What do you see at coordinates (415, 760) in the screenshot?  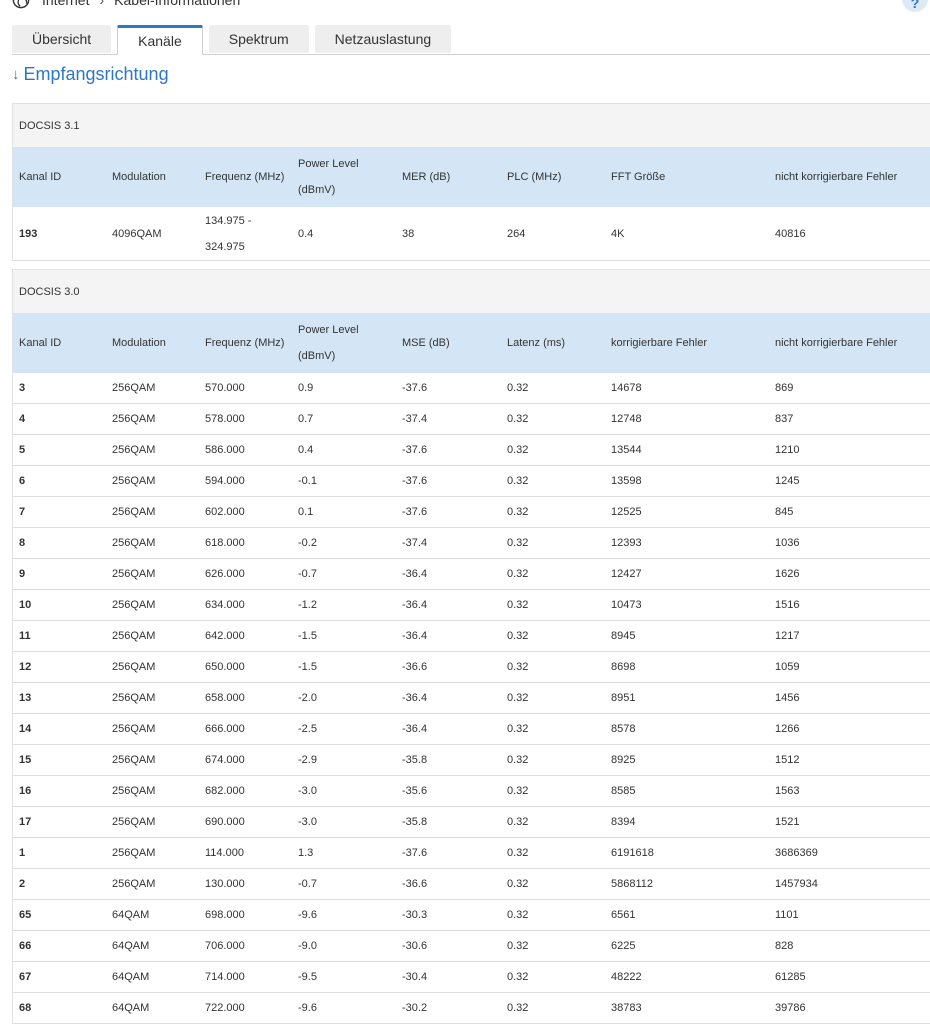 I see `table-cell: -35.8` at bounding box center [415, 760].